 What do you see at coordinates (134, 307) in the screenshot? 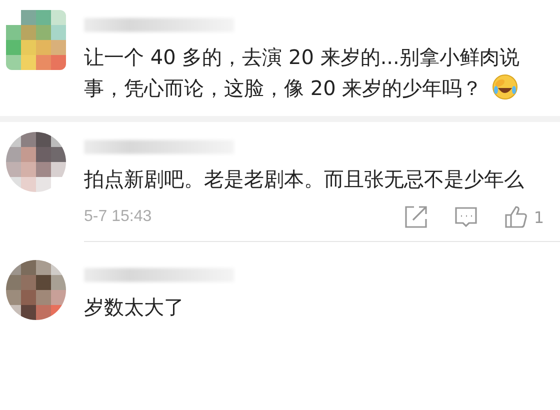
I see `comment-text: 岁数太大了` at bounding box center [134, 307].